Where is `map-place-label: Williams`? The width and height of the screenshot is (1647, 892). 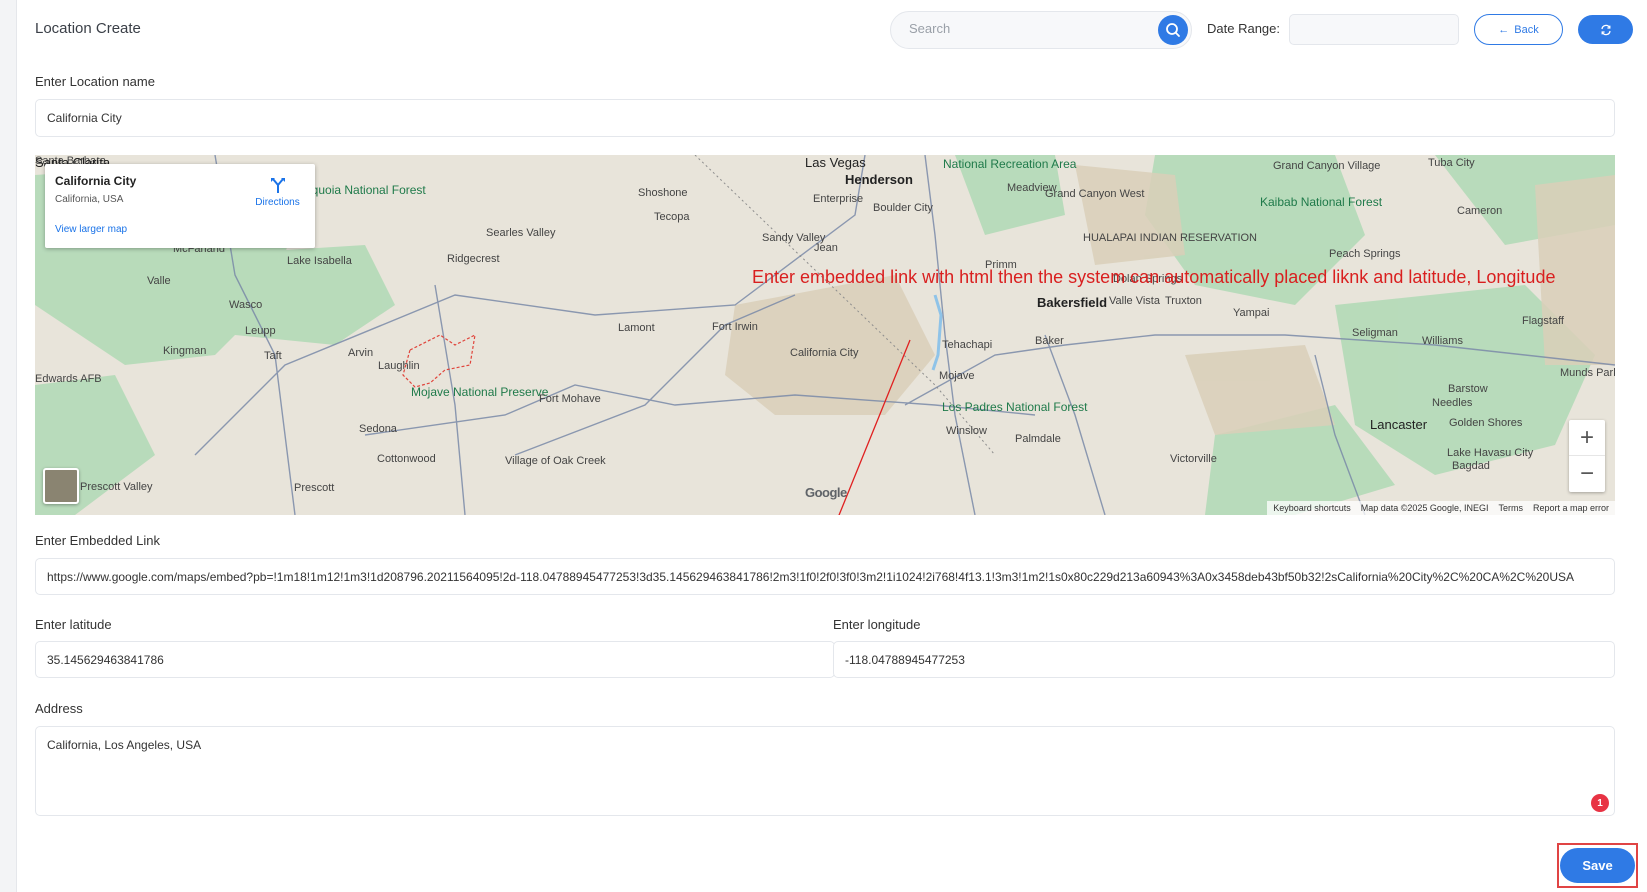 map-place-label: Williams is located at coordinates (1442, 341).